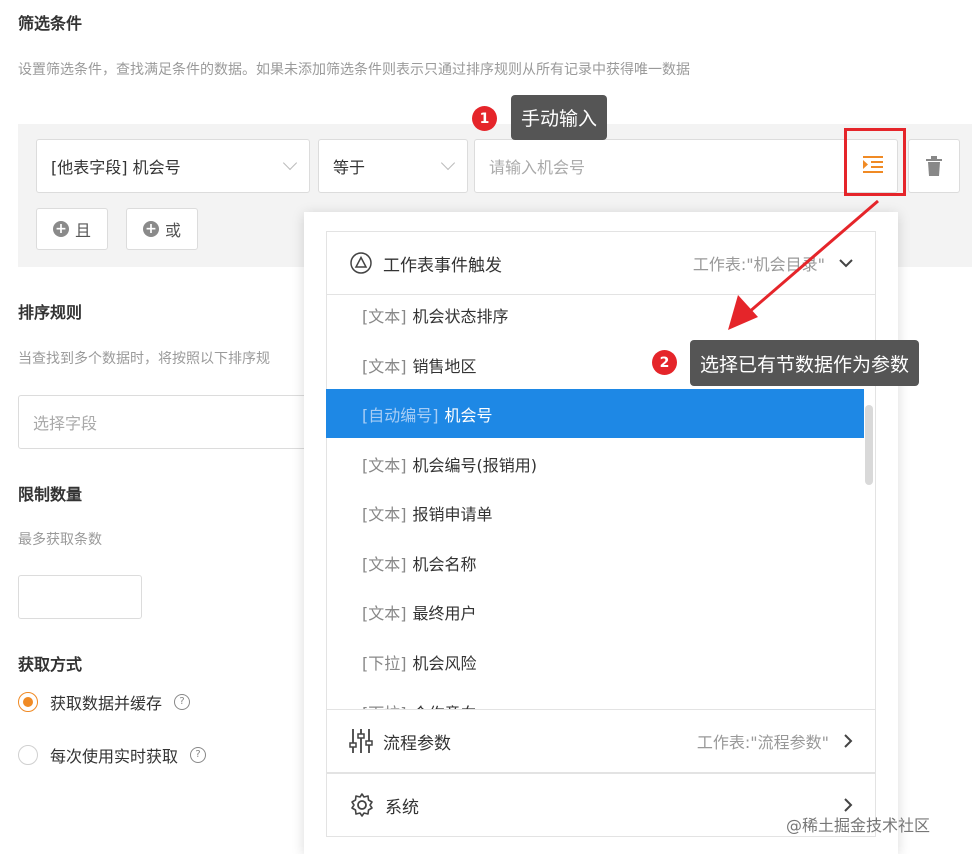 This screenshot has width=972, height=854. Describe the element at coordinates (484, 118) in the screenshot. I see `annotation-badge-1: 1` at that location.